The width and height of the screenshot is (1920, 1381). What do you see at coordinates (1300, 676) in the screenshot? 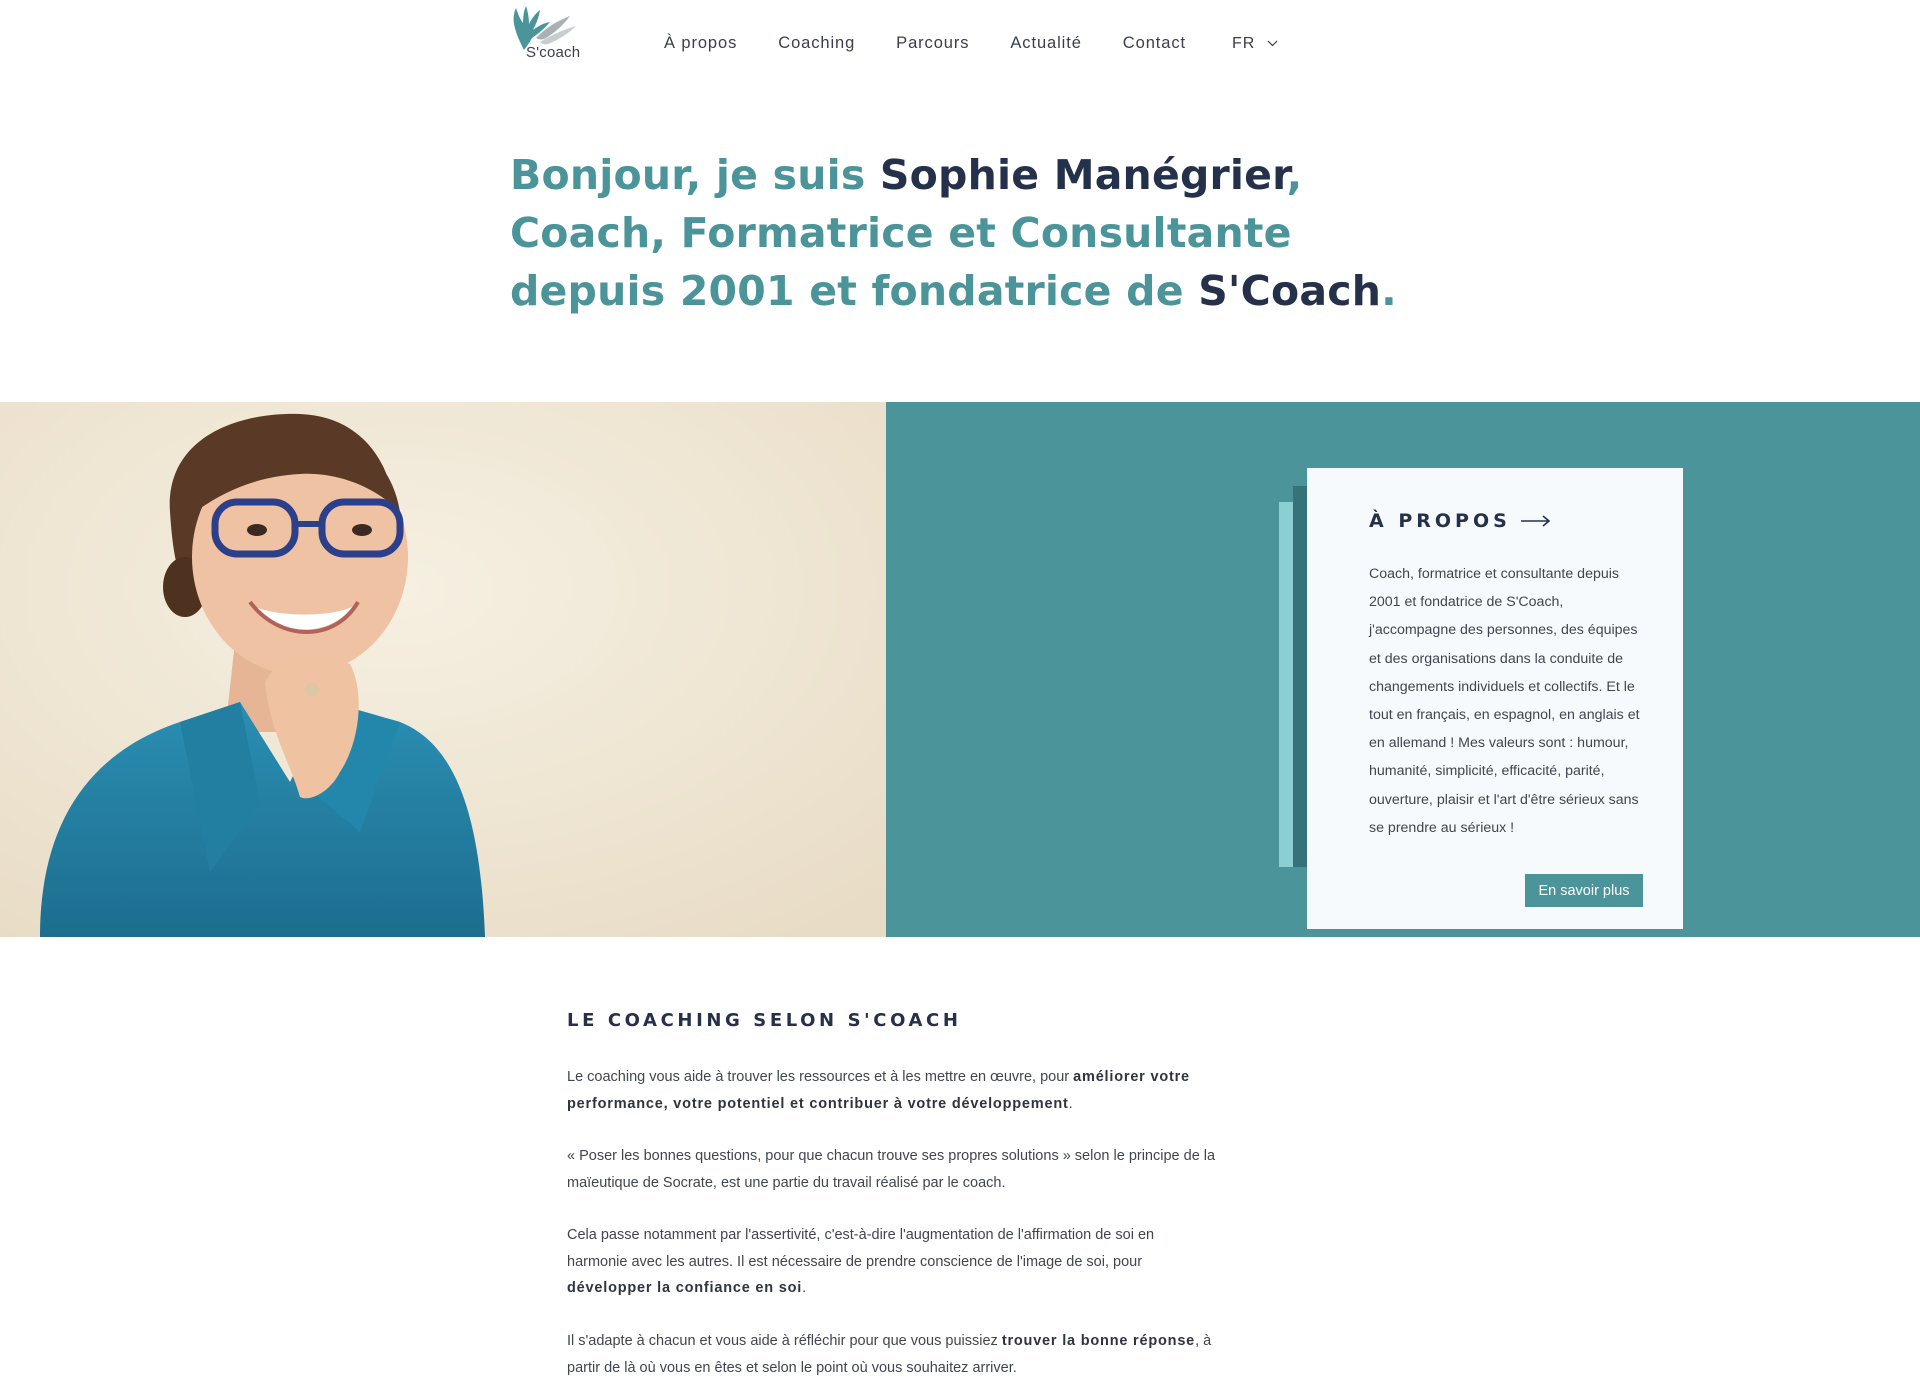
I see `card-accent-dark` at bounding box center [1300, 676].